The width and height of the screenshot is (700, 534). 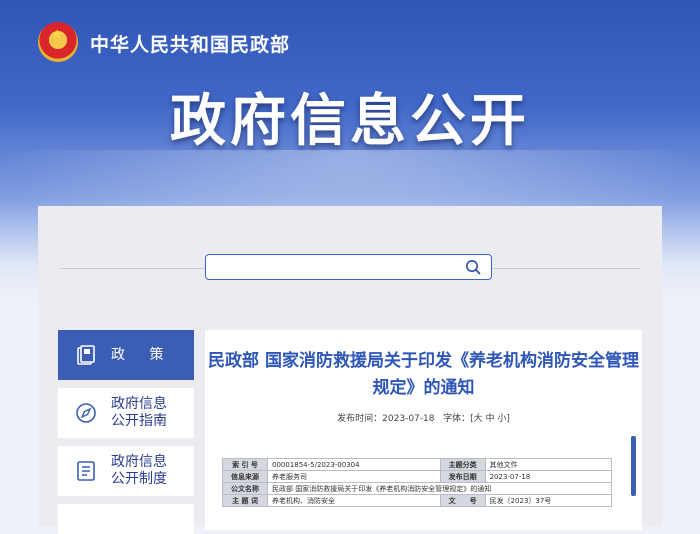 What do you see at coordinates (58, 42) in the screenshot?
I see `national-emblem-icon: ★` at bounding box center [58, 42].